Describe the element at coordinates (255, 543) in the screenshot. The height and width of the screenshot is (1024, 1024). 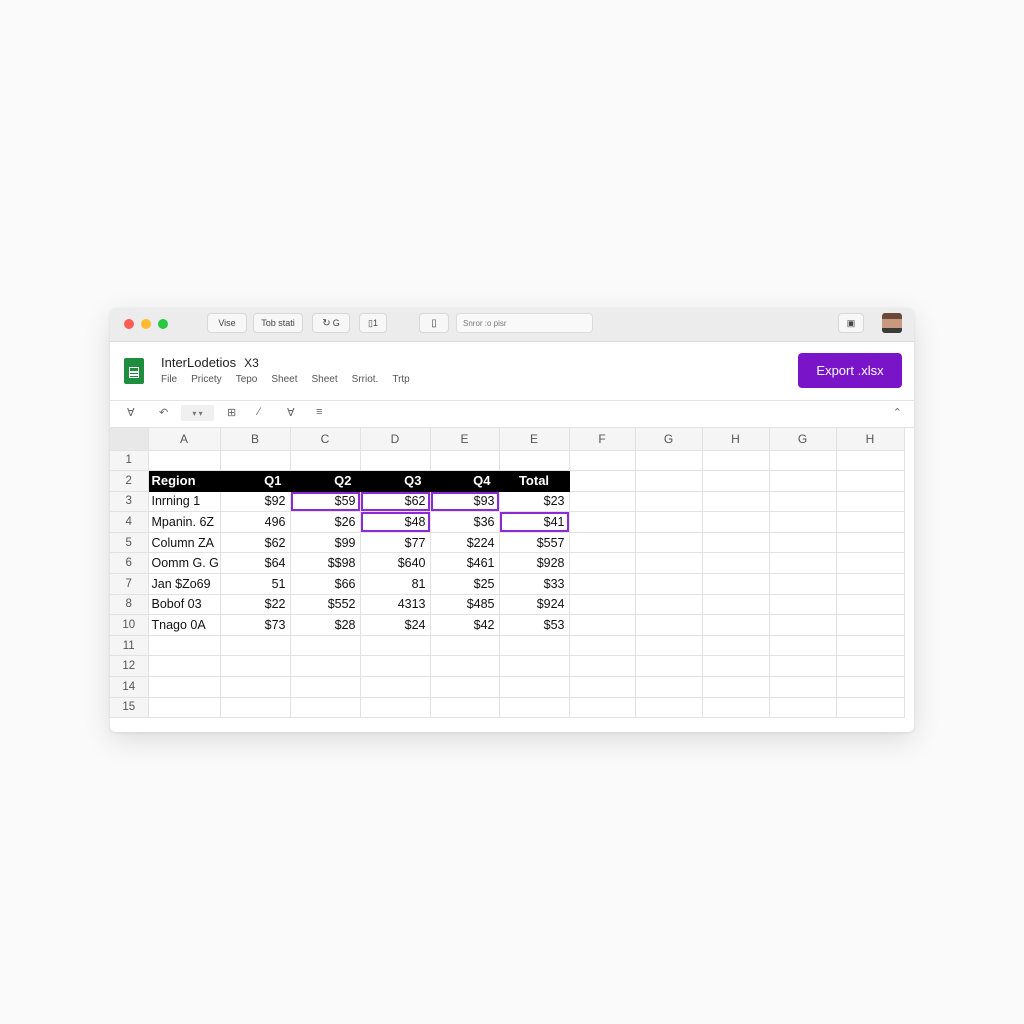
I see `cell-q1: $62` at that location.